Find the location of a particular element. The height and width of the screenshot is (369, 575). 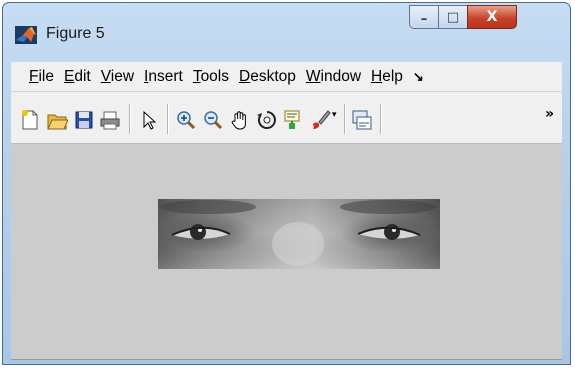

pointer-icon is located at coordinates (149, 120).